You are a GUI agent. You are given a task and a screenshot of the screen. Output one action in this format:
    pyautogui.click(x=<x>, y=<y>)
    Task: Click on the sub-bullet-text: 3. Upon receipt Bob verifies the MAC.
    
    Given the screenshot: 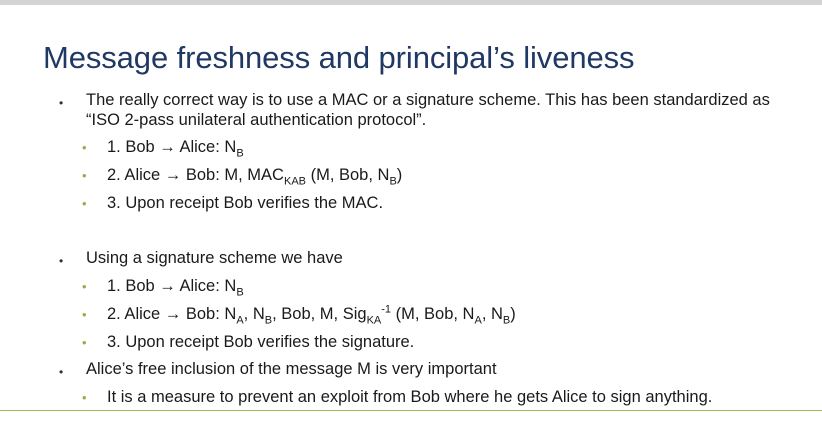 What is the action you would take?
    pyautogui.click(x=245, y=203)
    